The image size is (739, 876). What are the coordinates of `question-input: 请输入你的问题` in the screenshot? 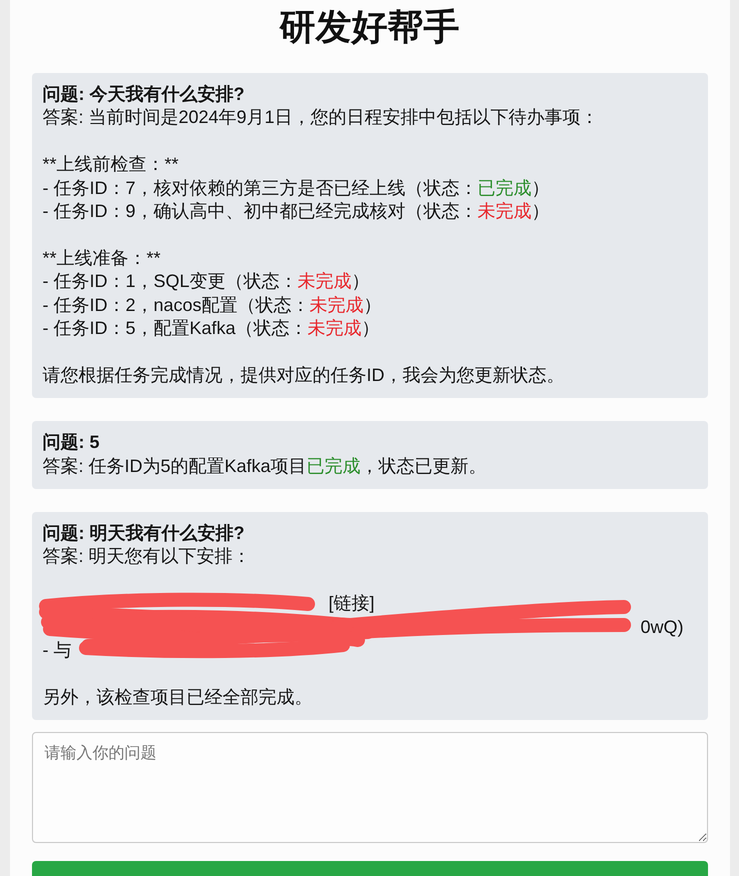 It's located at (370, 788).